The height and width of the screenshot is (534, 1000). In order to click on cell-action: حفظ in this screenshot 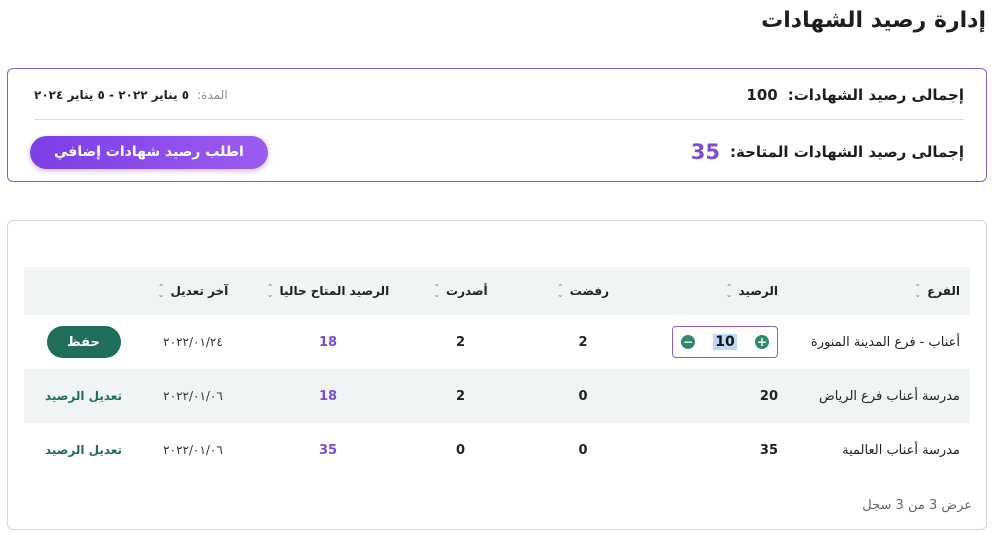, I will do `click(83, 342)`.